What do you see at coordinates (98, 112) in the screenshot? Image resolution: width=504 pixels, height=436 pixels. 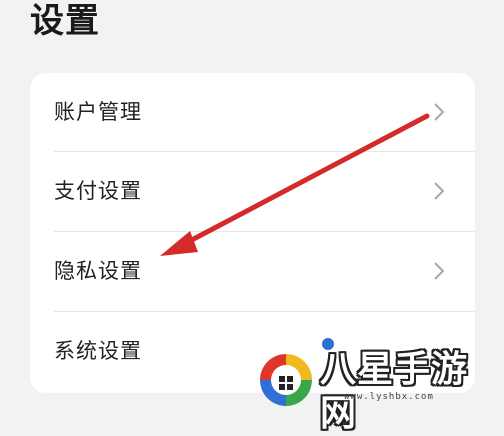 I see `settings-item-label: 账户管理` at bounding box center [98, 112].